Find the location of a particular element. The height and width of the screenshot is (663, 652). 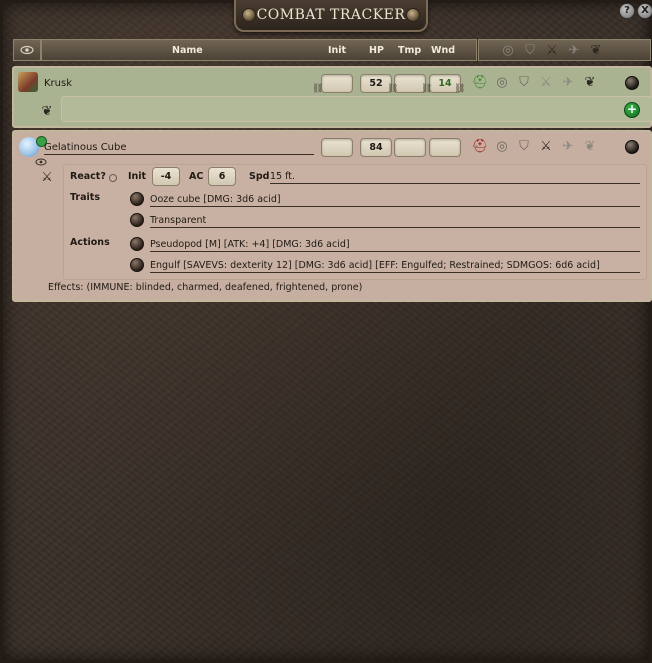

combatant-card-krusk: Krusk 52 ⛓ ⛓ 14 ⛓ ⛓ ⛑ ◎ ⛉ ⚔ ✈ ❦ ❦ + is located at coordinates (332, 97).